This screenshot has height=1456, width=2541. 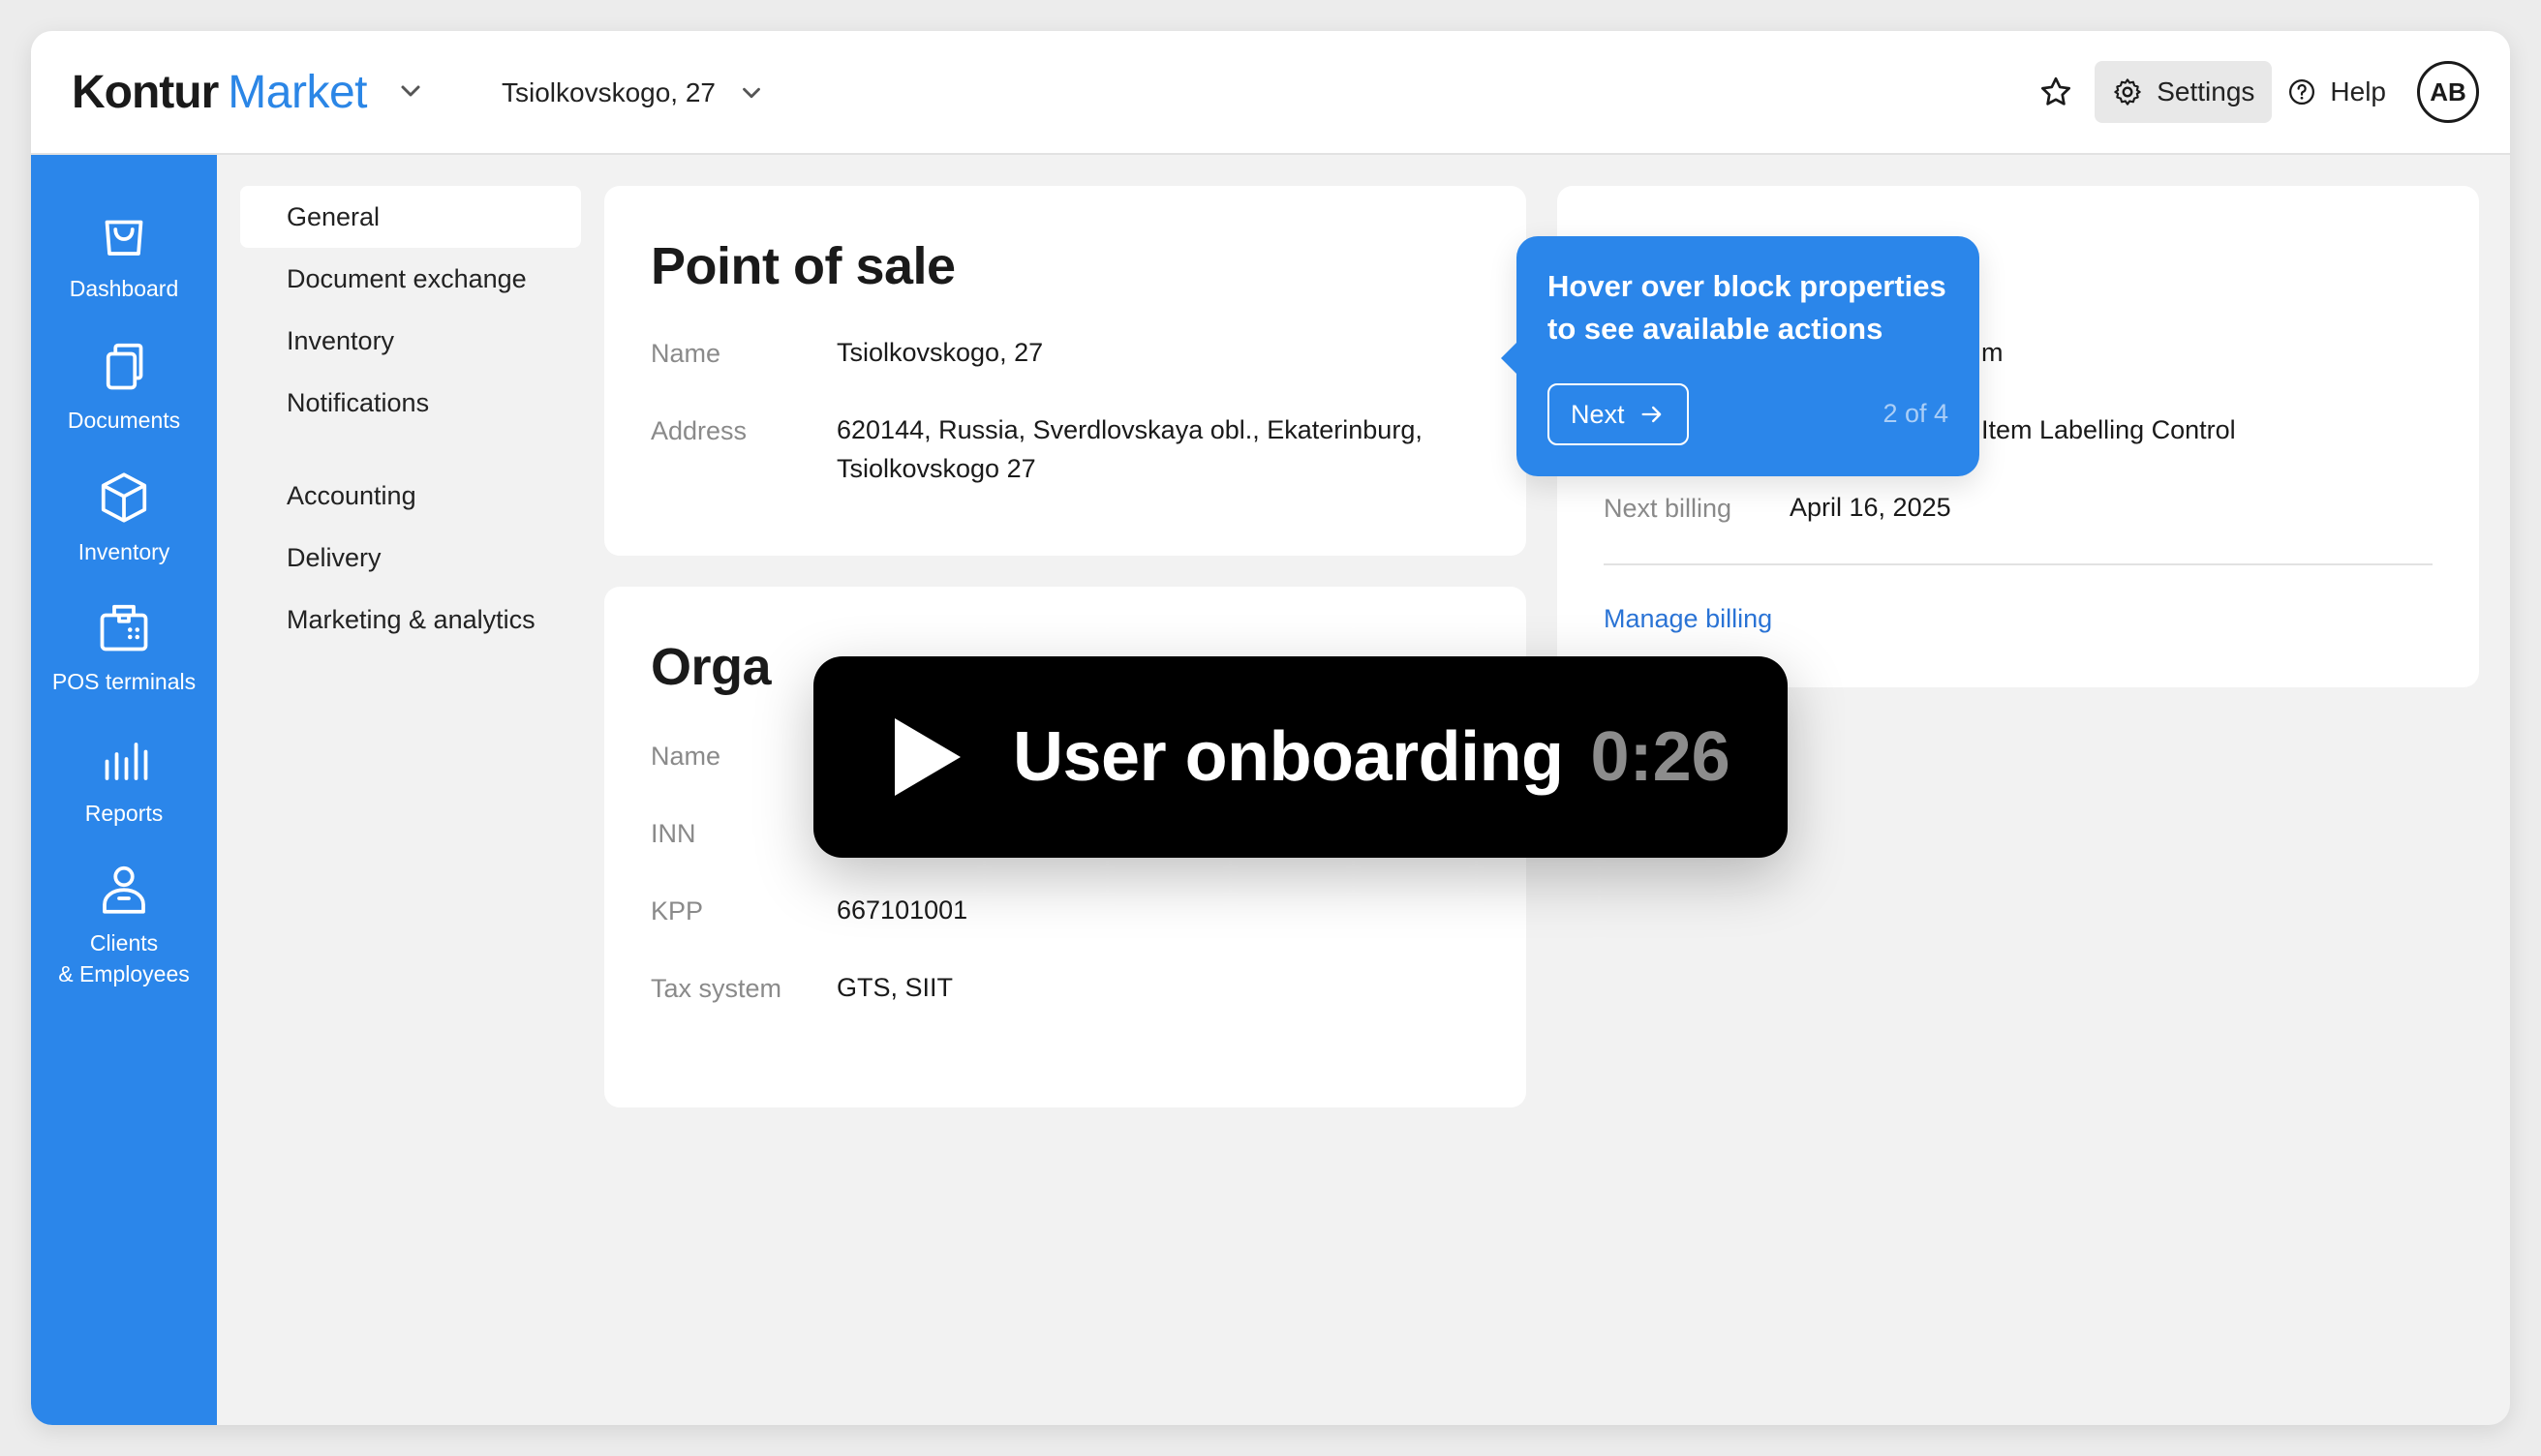 I want to click on store-name: Tsiolkovskogo, 27, so click(x=609, y=92).